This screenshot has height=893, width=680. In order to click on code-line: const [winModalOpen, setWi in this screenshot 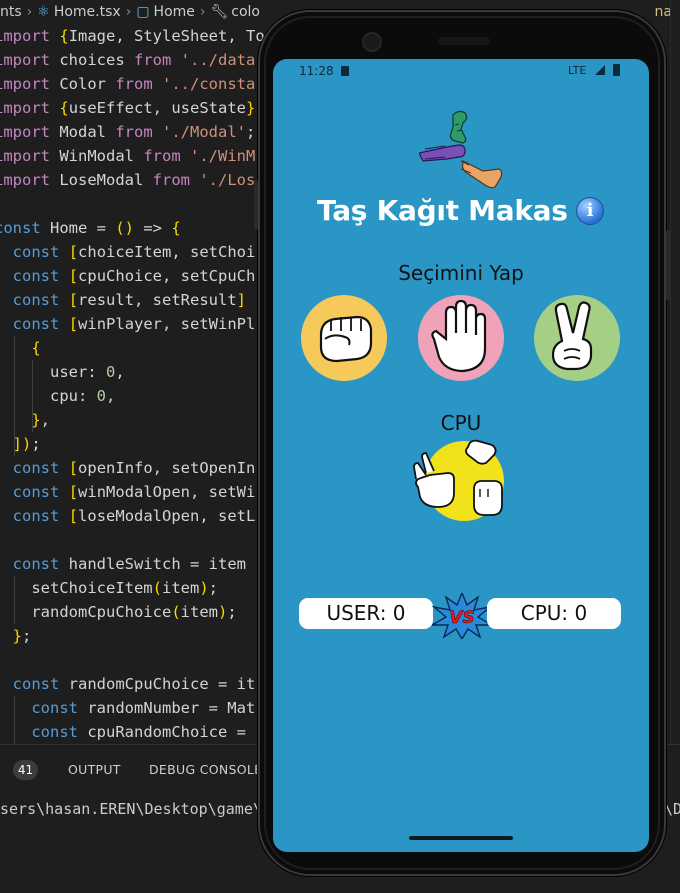, I will do `click(128, 492)`.